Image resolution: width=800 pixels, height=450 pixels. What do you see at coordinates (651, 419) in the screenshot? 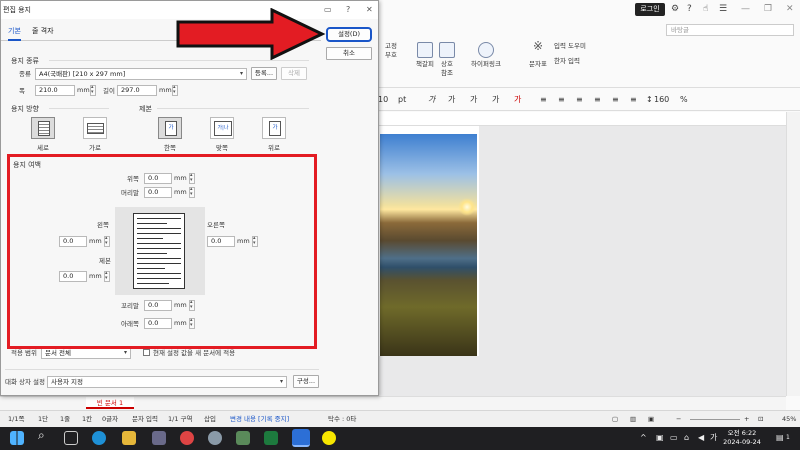
I see `view-full-icon: ▣` at bounding box center [651, 419].